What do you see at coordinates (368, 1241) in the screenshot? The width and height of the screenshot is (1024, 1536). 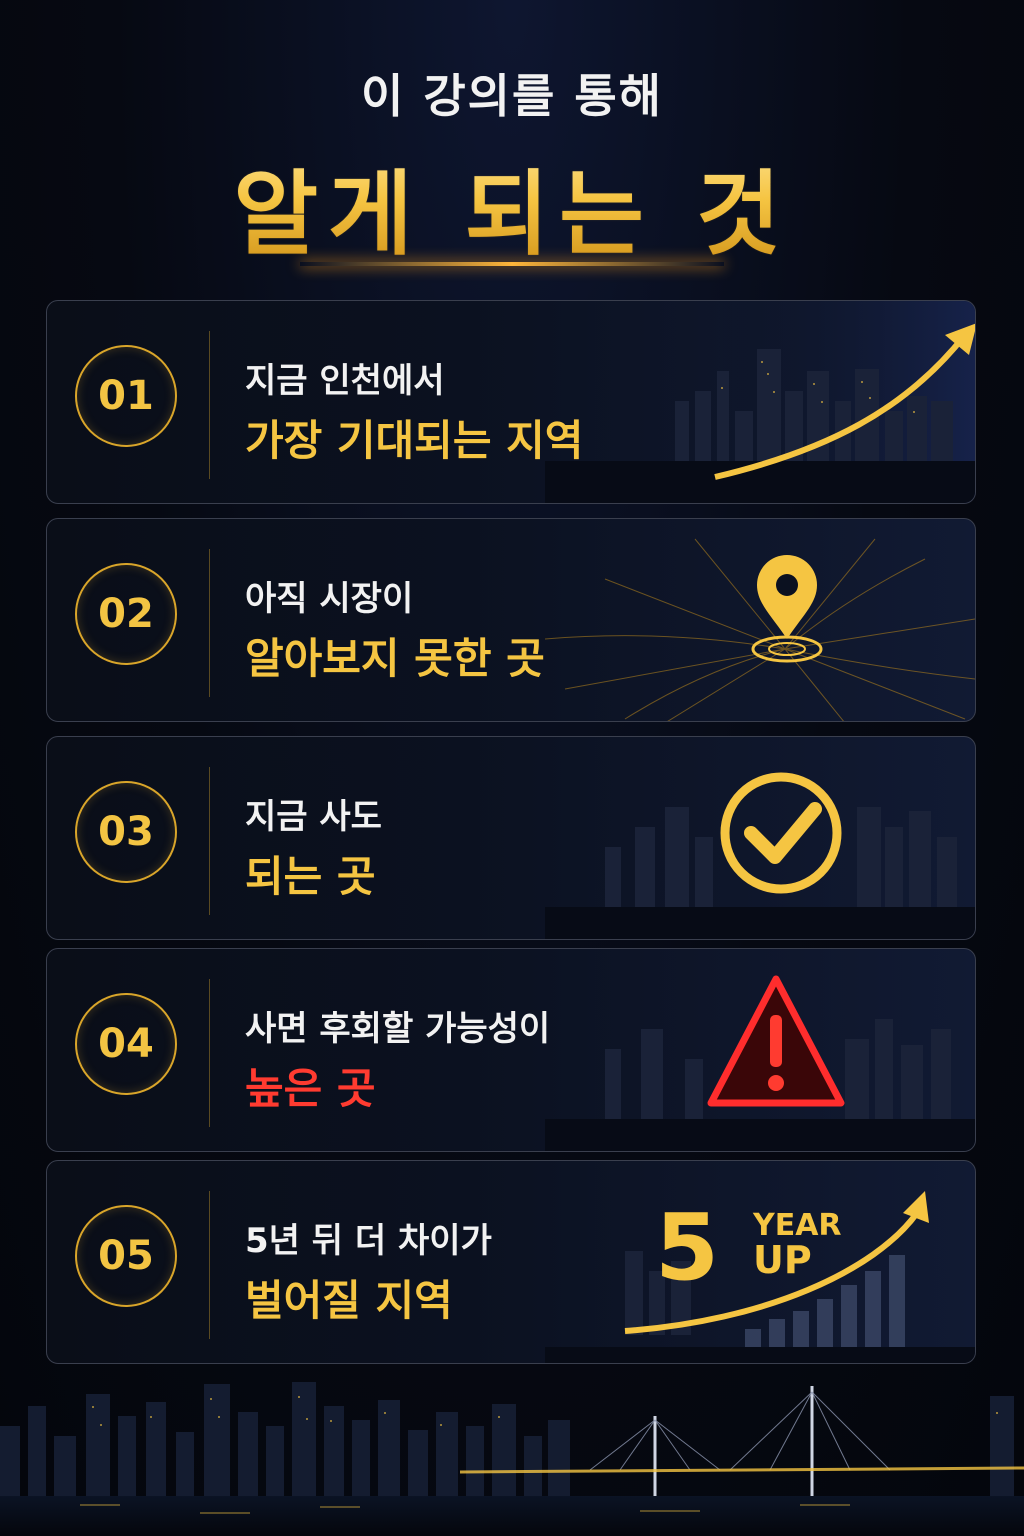 I see `item-line1: 5년 뒤 더 차이가` at bounding box center [368, 1241].